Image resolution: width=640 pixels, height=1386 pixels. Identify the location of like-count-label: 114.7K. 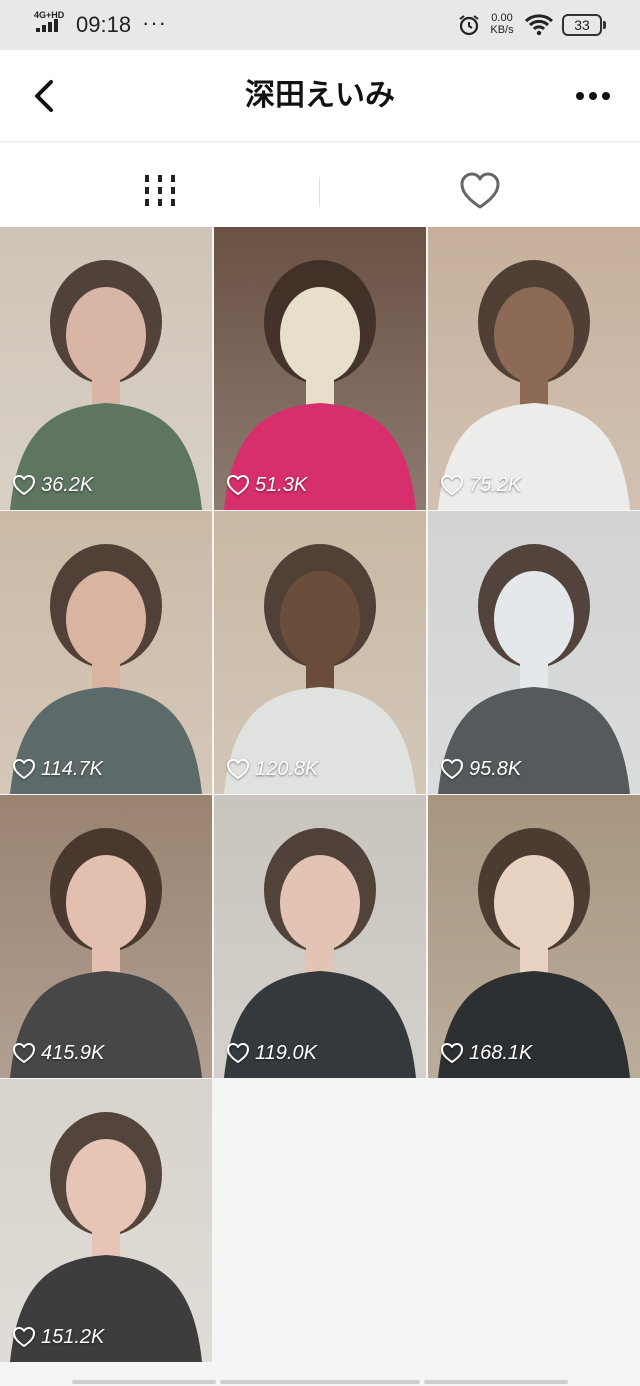
(72, 768).